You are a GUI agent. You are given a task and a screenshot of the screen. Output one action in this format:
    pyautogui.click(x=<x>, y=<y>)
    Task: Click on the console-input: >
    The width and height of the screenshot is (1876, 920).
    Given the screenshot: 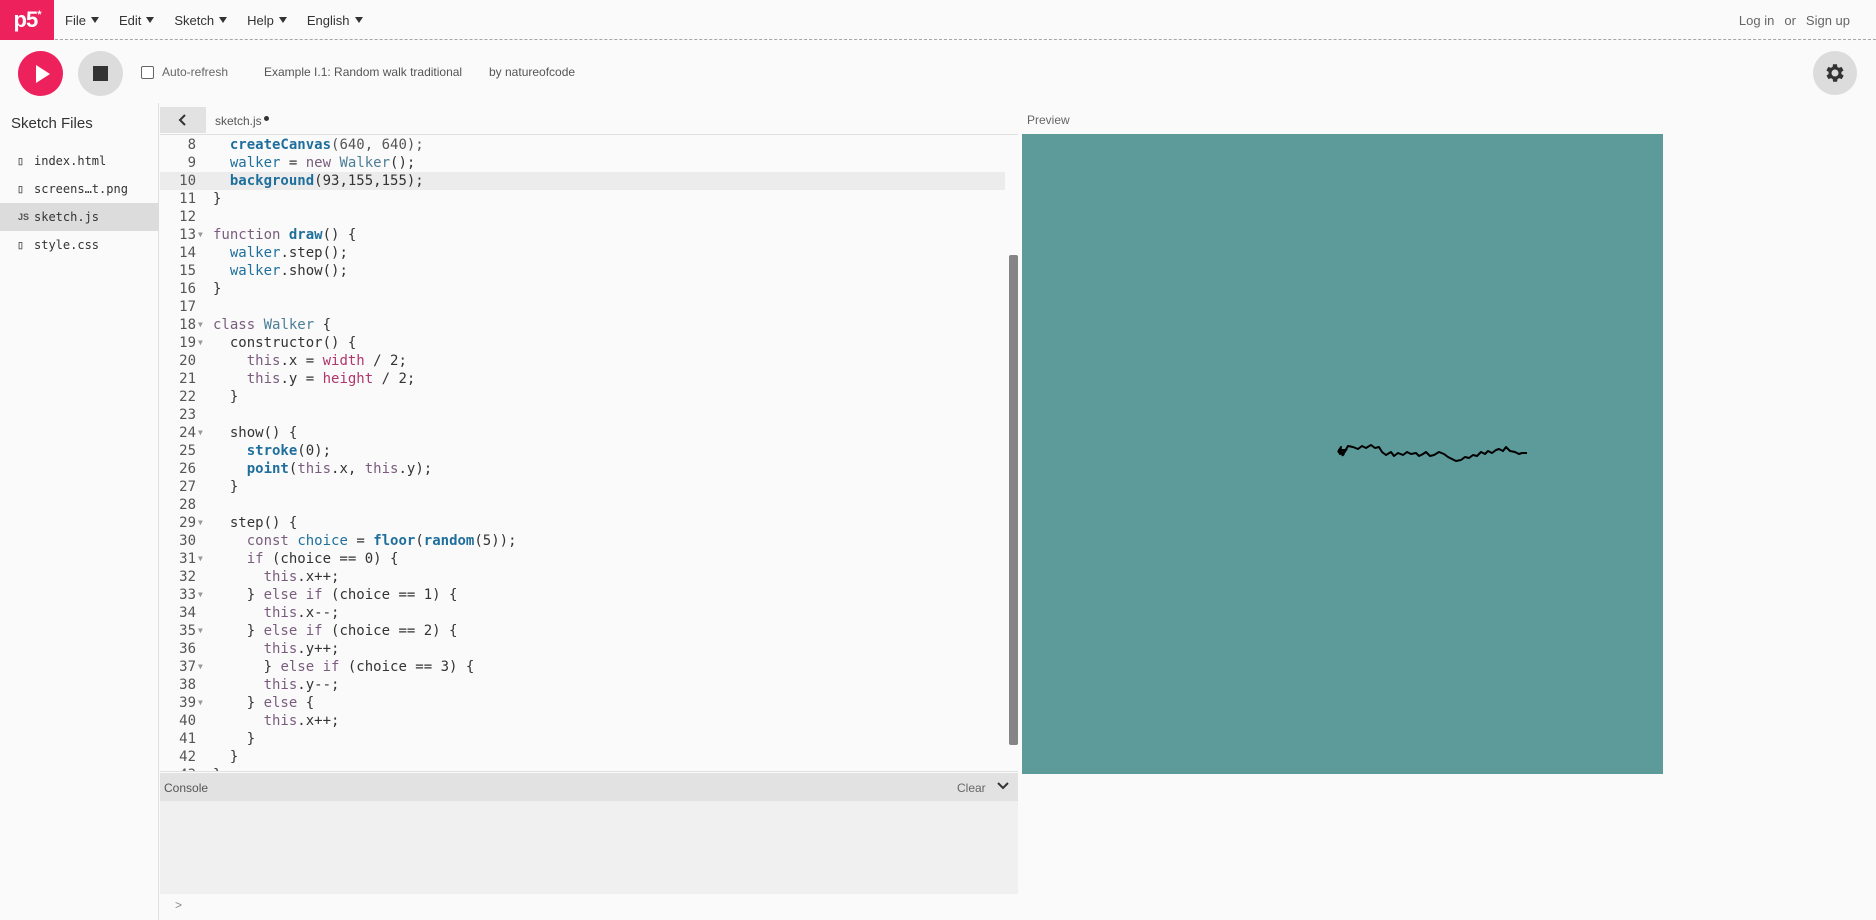 What is the action you would take?
    pyautogui.click(x=589, y=907)
    